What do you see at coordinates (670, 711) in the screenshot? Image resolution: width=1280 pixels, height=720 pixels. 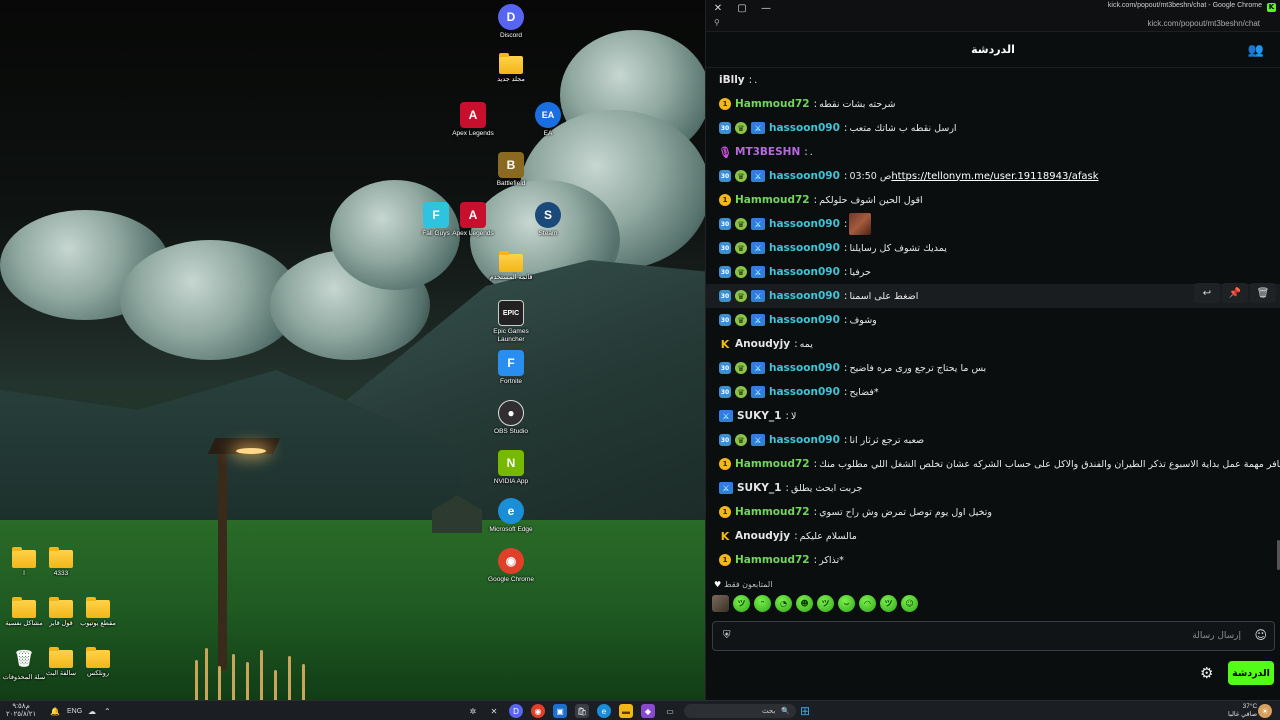 I see `task-view-icon: ▭` at bounding box center [670, 711].